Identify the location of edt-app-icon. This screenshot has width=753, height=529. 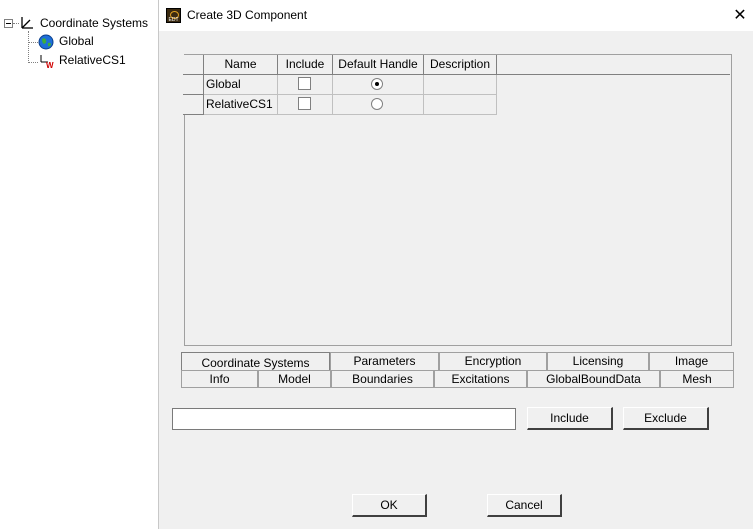
(173, 15).